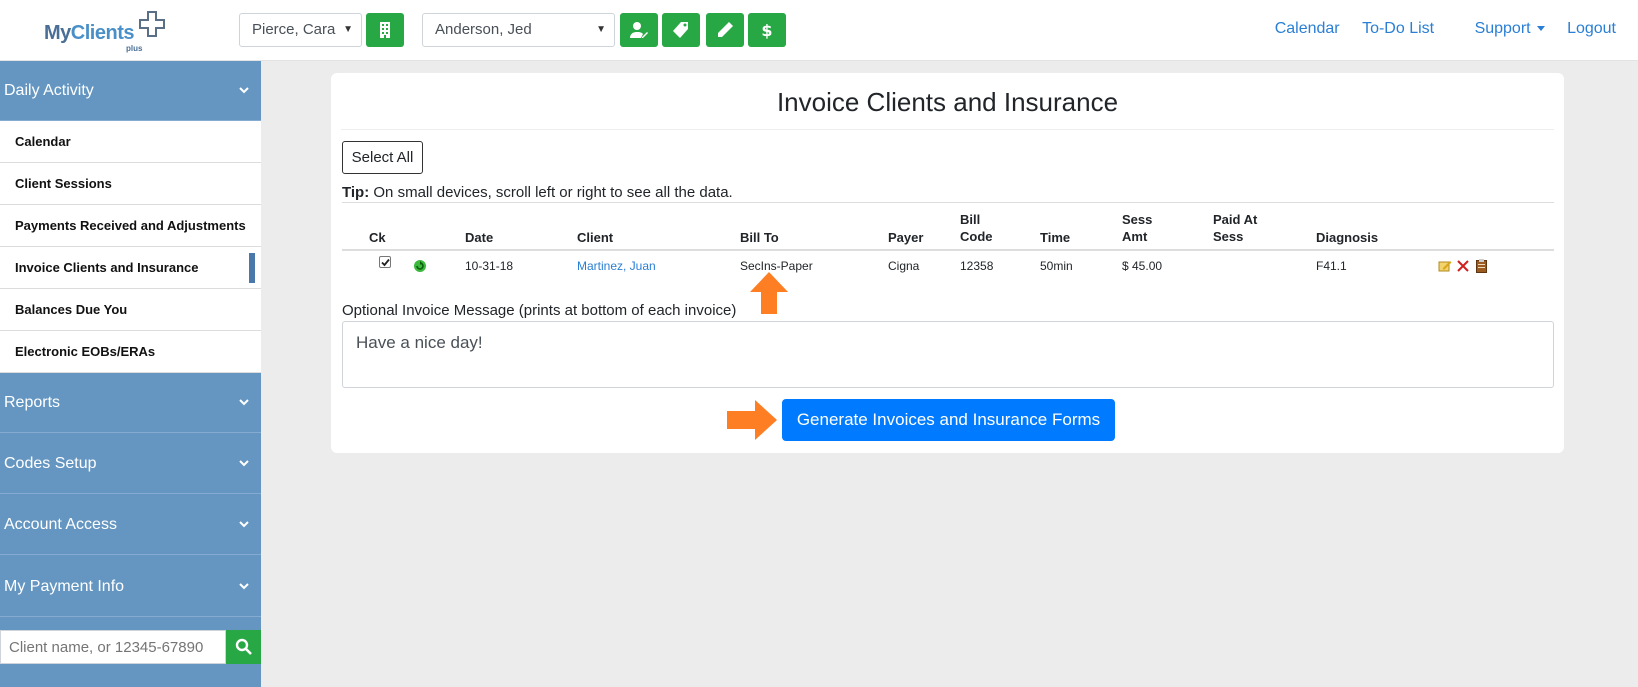  What do you see at coordinates (130, 403) in the screenshot?
I see `sidebar-section-reports: Reports` at bounding box center [130, 403].